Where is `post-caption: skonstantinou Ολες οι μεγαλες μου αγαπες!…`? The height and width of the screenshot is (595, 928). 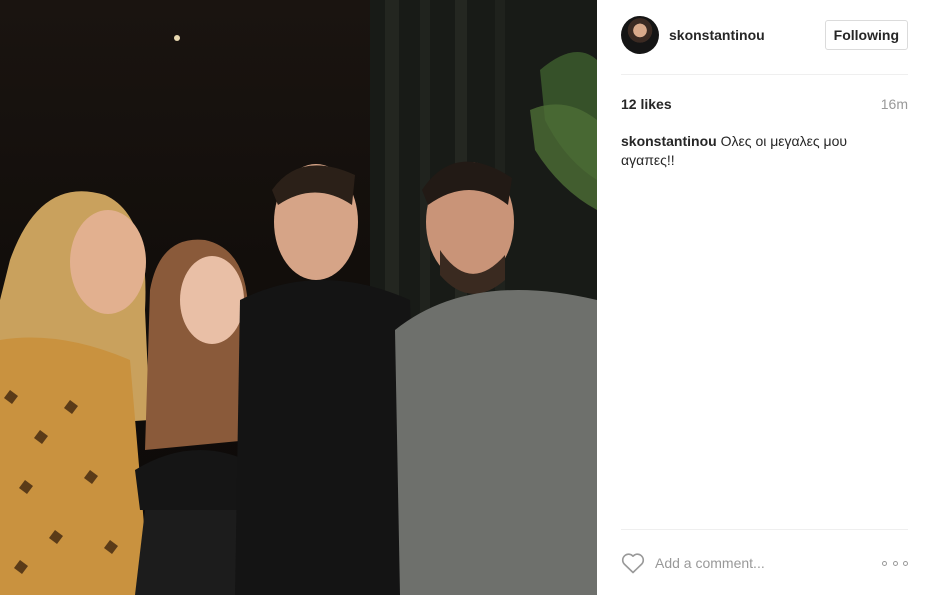 post-caption: skonstantinou Ολες οι μεγαλες μου αγαπες!… is located at coordinates (751, 151).